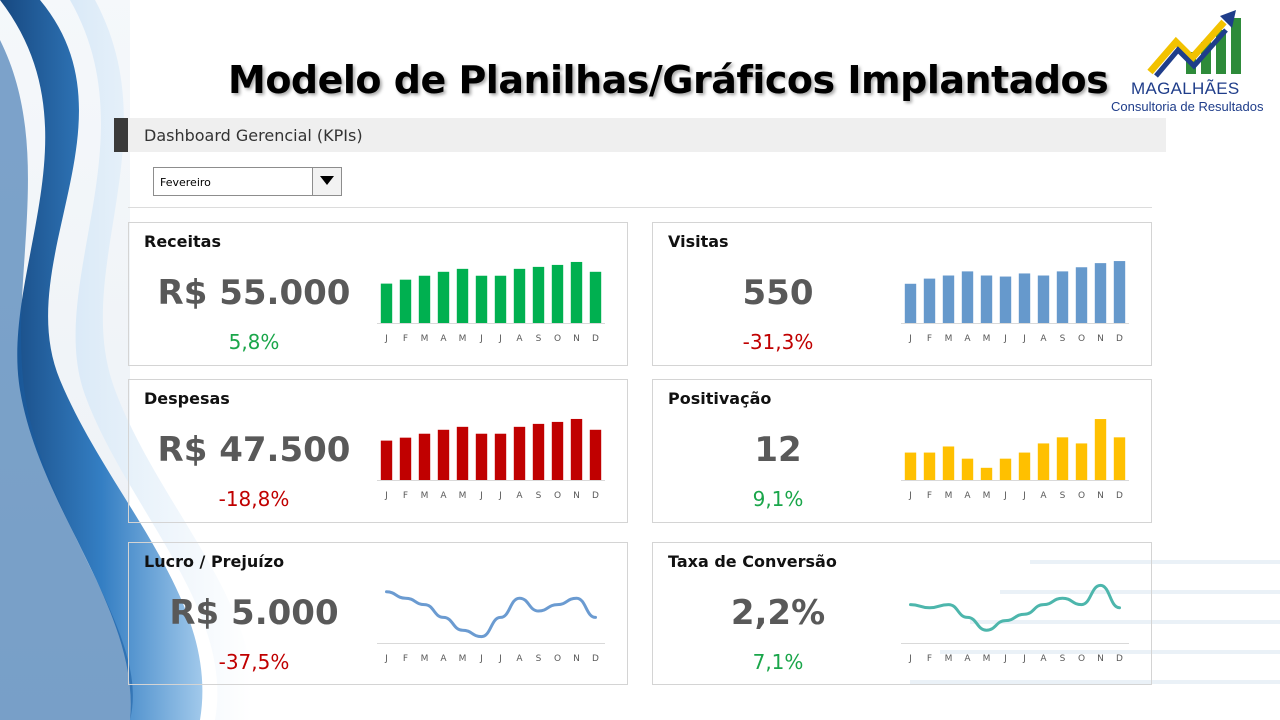  I want to click on card-title: Taxa de Conversão, so click(752, 561).